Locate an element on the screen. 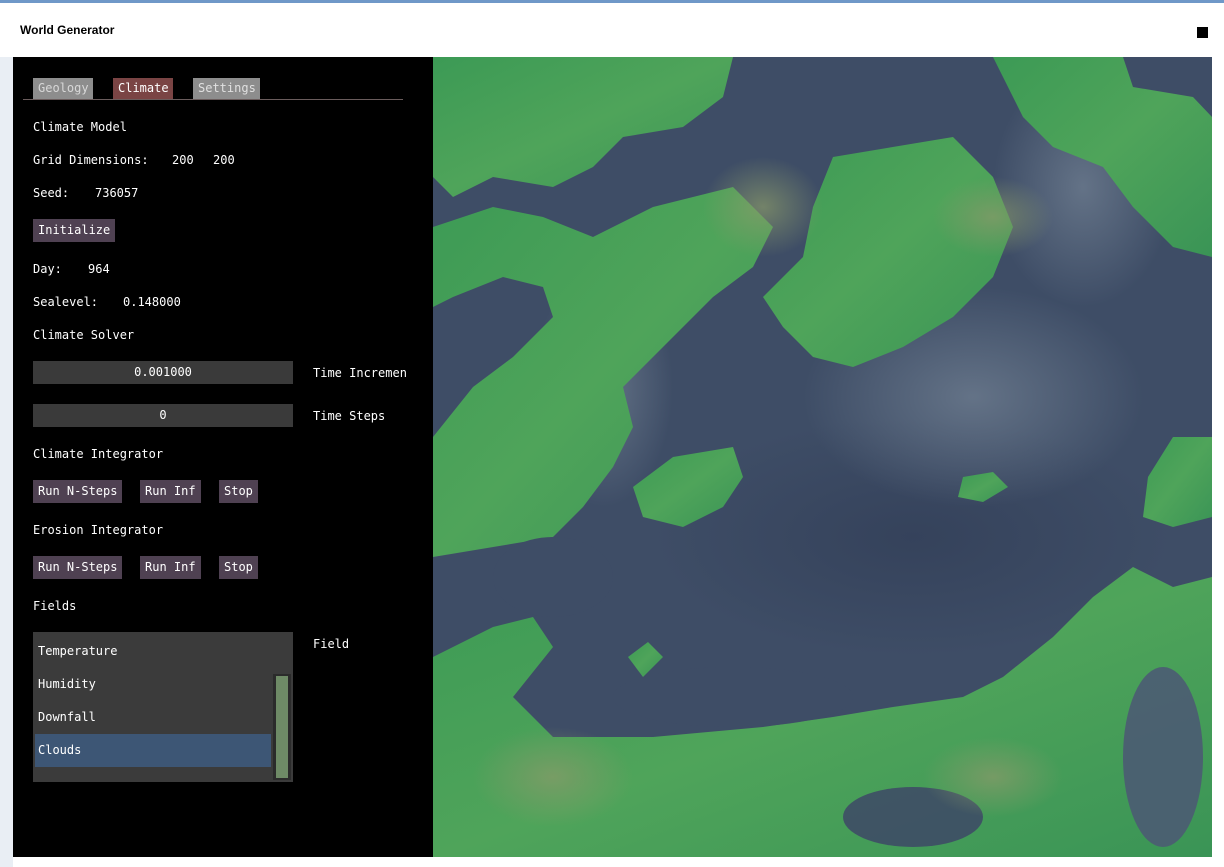 This screenshot has width=1224, height=867. window-right-edge is located at coordinates (1218, 462).